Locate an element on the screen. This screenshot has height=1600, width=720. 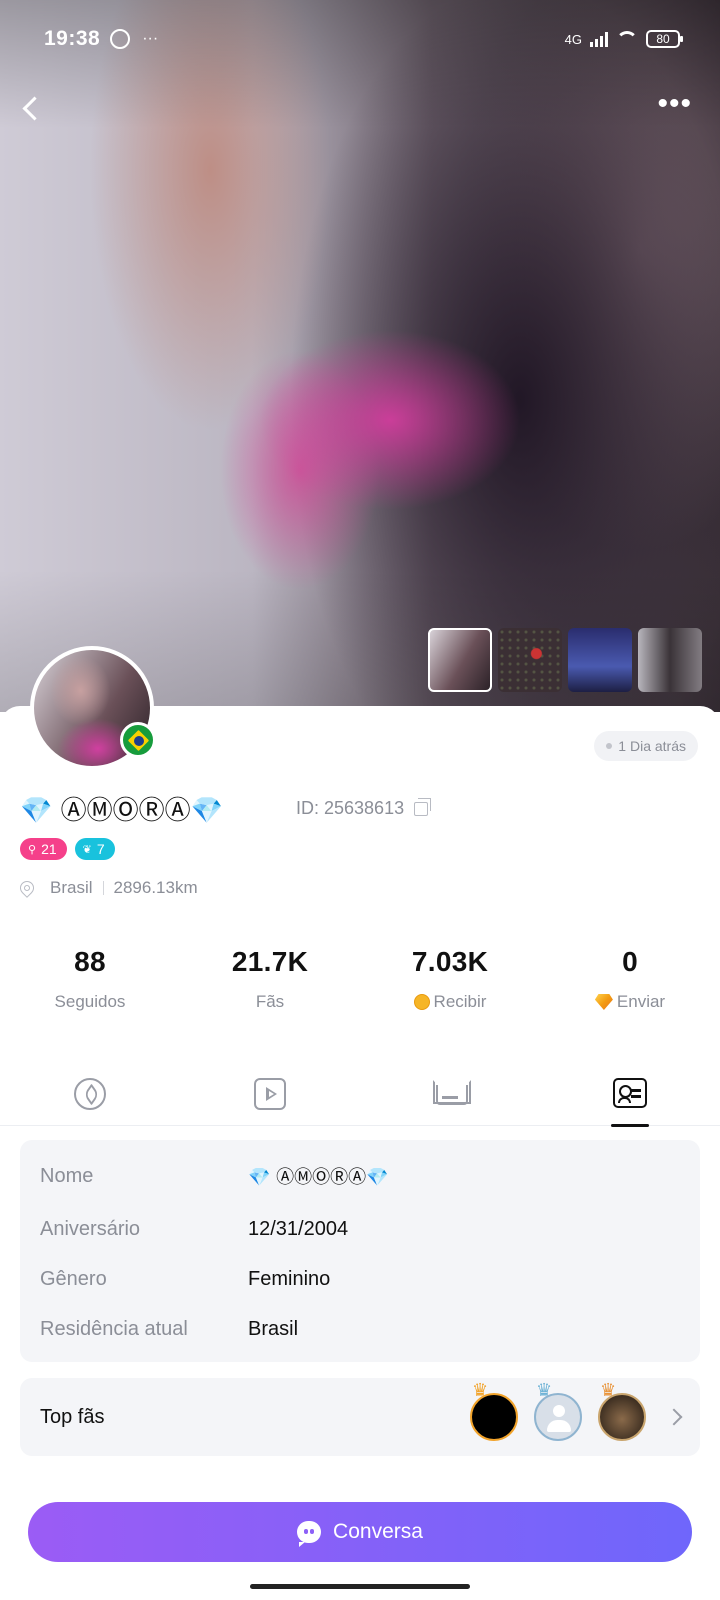
level-badges: ⚲ 21 ❦ 7 is located at coordinates (67, 849).